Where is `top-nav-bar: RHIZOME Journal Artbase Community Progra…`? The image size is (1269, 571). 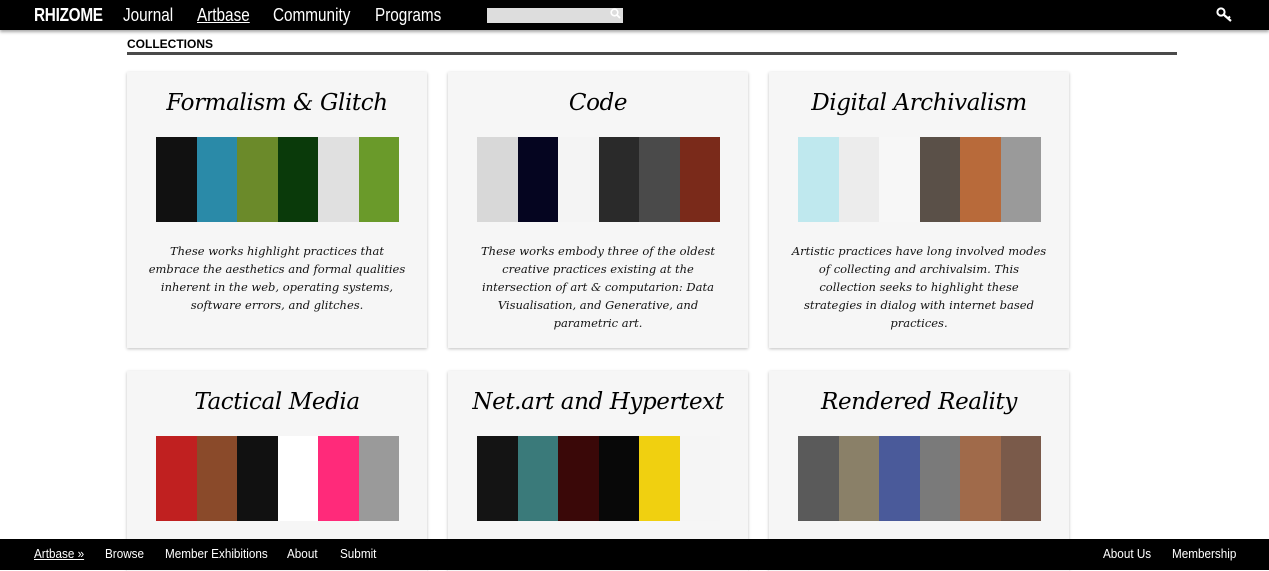 top-nav-bar: RHIZOME Journal Artbase Community Progra… is located at coordinates (634, 15).